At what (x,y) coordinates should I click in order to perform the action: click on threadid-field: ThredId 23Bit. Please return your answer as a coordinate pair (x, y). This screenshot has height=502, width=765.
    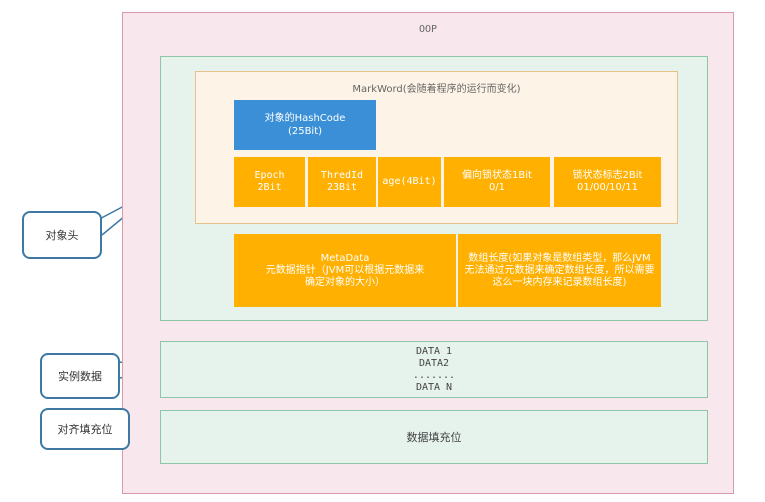
    Looking at the image, I should click on (342, 182).